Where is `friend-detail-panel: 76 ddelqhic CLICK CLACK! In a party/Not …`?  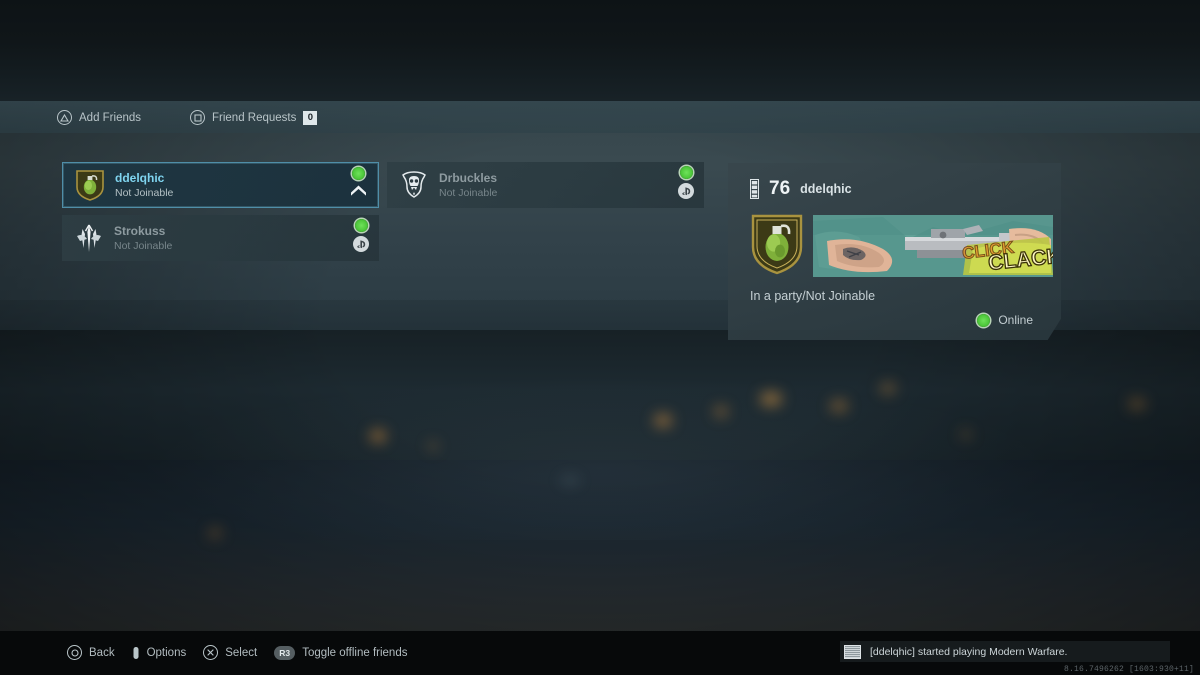 friend-detail-panel: 76 ddelqhic CLICK CLACK! In a party/Not … is located at coordinates (894, 251).